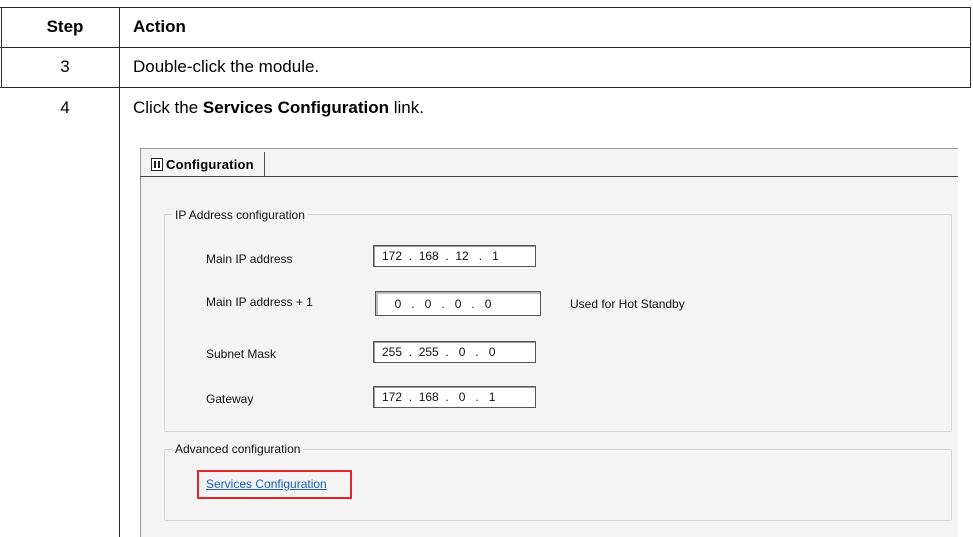 The height and width of the screenshot is (537, 973). Describe the element at coordinates (296, 107) in the screenshot. I see `action-bold-term: Services Configuration` at that location.